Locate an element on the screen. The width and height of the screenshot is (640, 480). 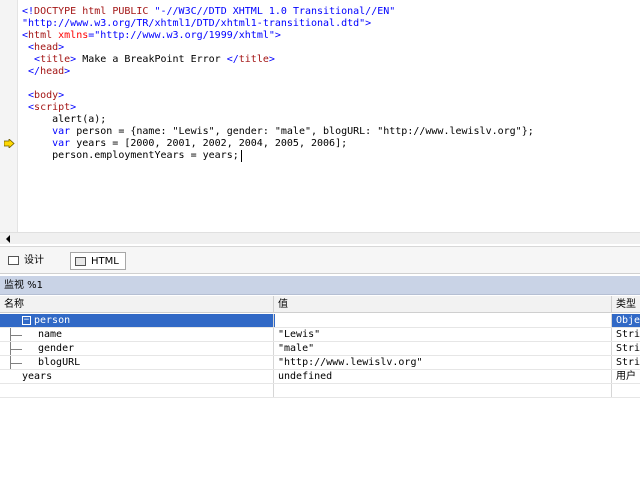
watch-row: name "Lewis" Stri is located at coordinates (320, 335).